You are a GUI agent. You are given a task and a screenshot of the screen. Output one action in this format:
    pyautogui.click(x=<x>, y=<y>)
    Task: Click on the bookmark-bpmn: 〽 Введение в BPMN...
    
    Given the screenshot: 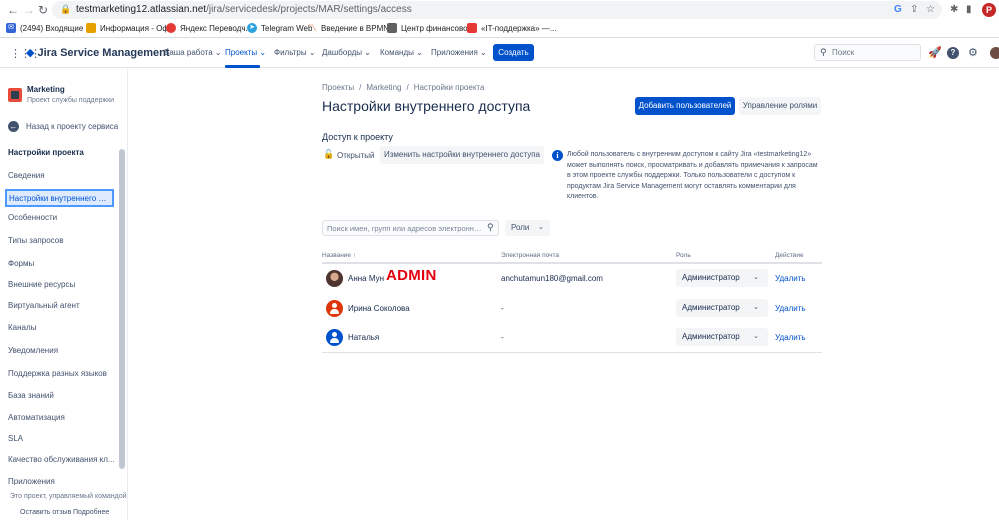 What is the action you would take?
    pyautogui.click(x=351, y=28)
    